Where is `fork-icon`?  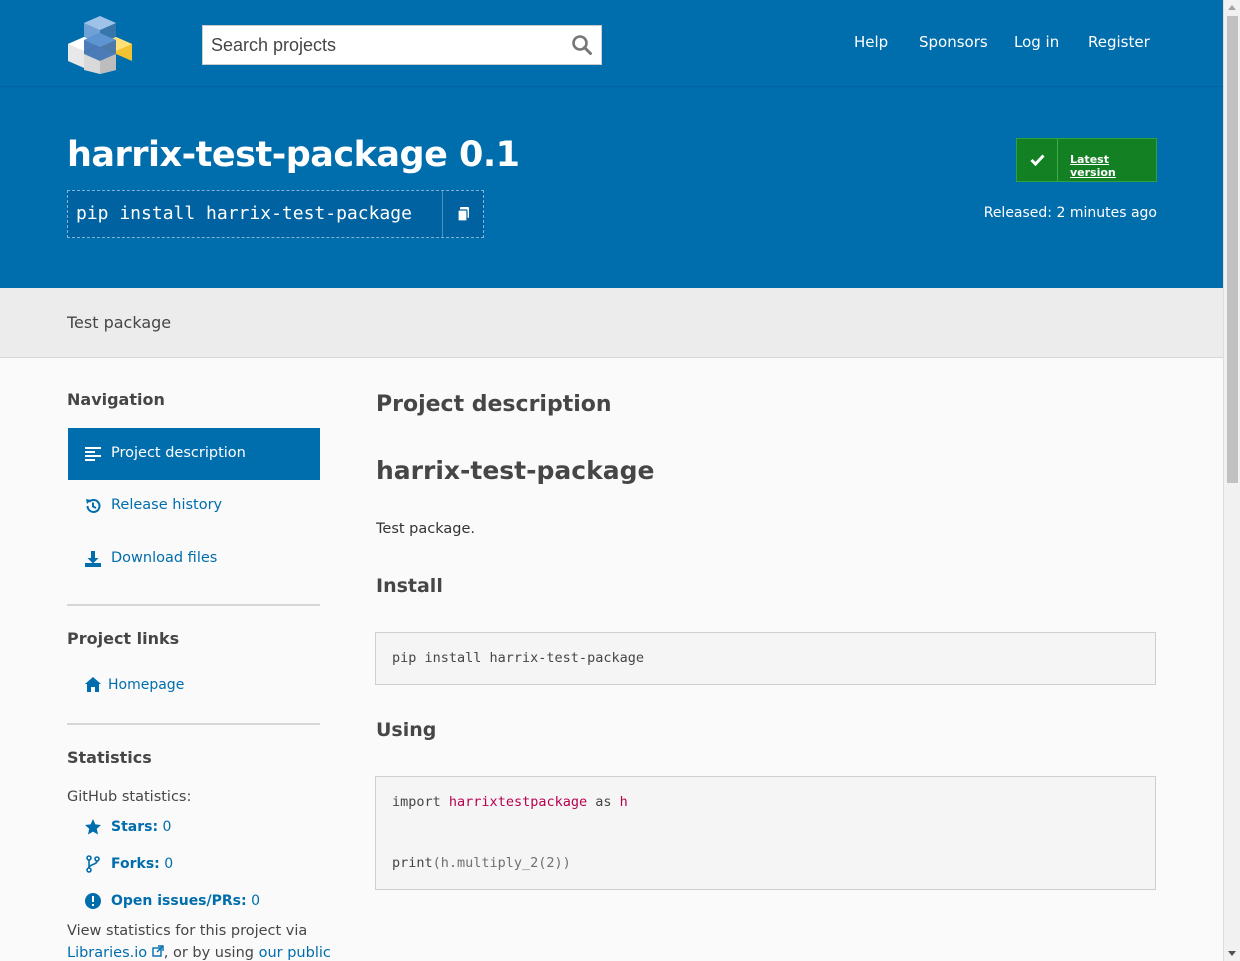
fork-icon is located at coordinates (93, 864).